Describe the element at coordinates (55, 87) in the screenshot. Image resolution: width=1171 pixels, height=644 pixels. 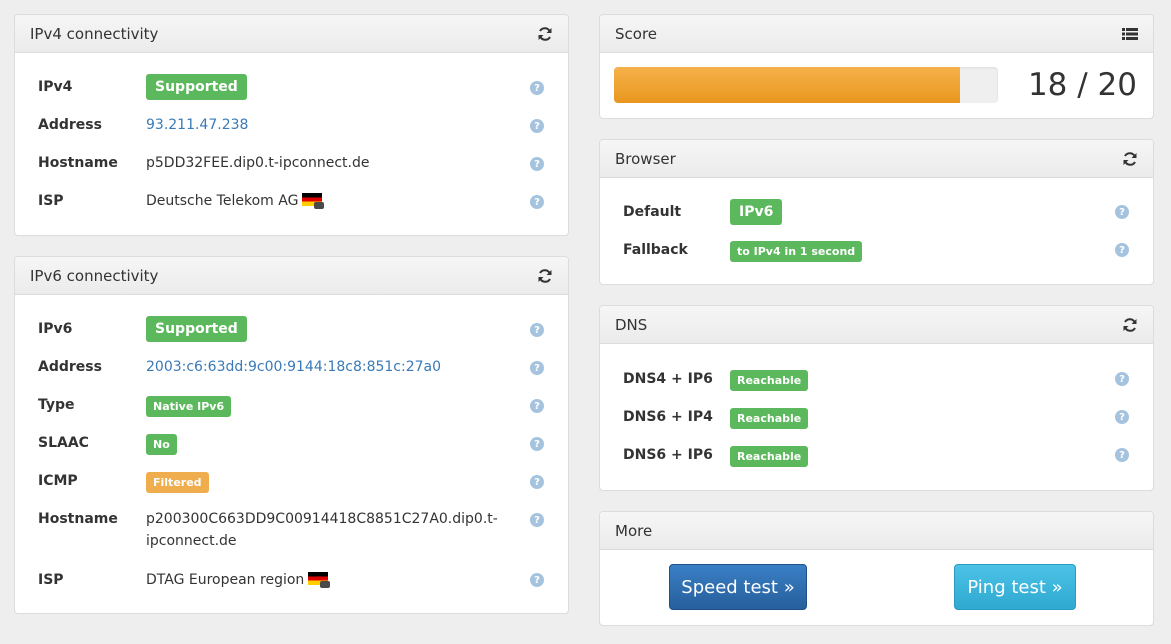
I see `ipv4-label: IPv4` at that location.